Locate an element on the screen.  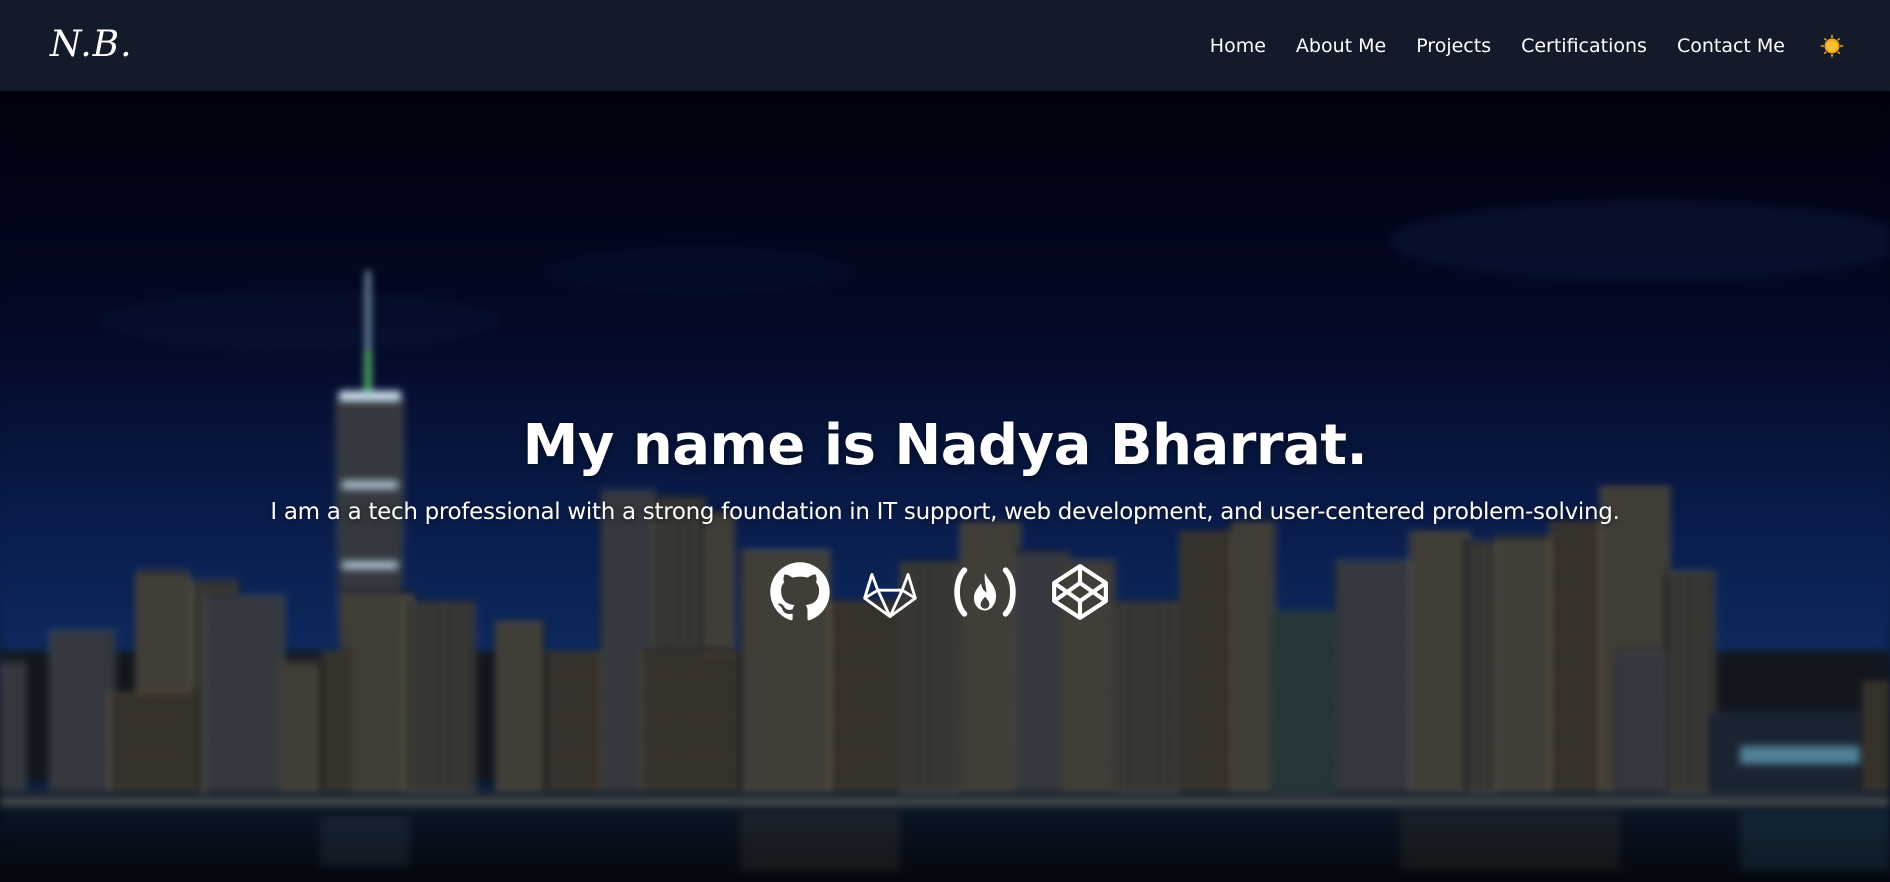
gitlab-icon is located at coordinates (890, 595).